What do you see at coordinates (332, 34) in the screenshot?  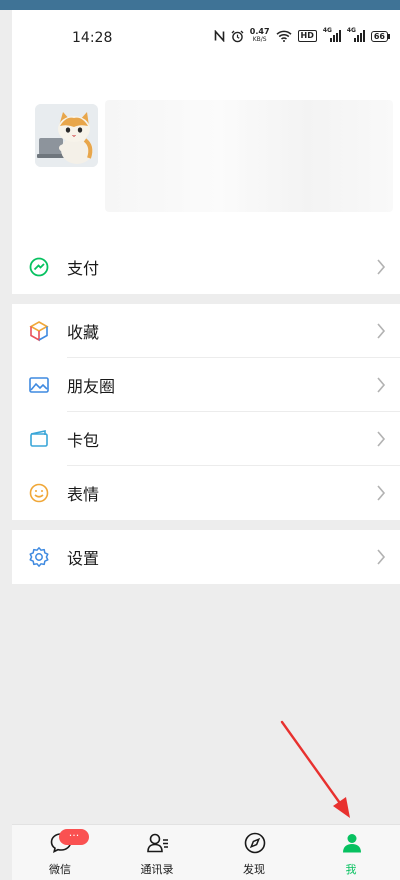 I see `signal-icon-1: 4G` at bounding box center [332, 34].